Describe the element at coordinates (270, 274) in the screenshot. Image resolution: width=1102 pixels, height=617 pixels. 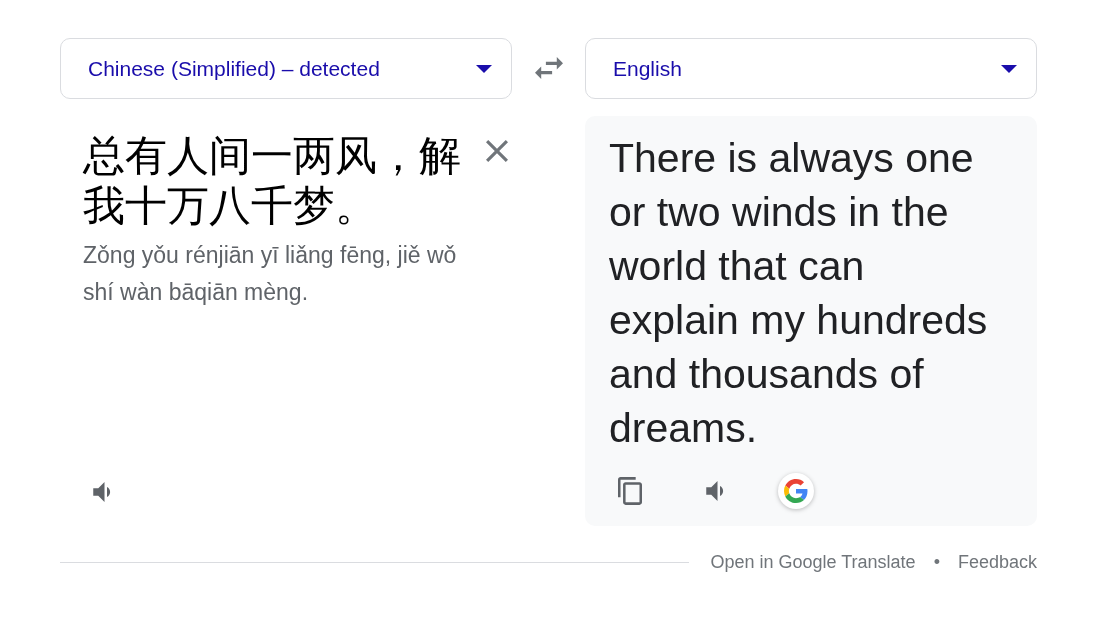
I see `romanization-text: Zǒng yǒu rénjiān yī liǎng fēng, jiě wǒ shí wàn bāqiān mèng.` at that location.